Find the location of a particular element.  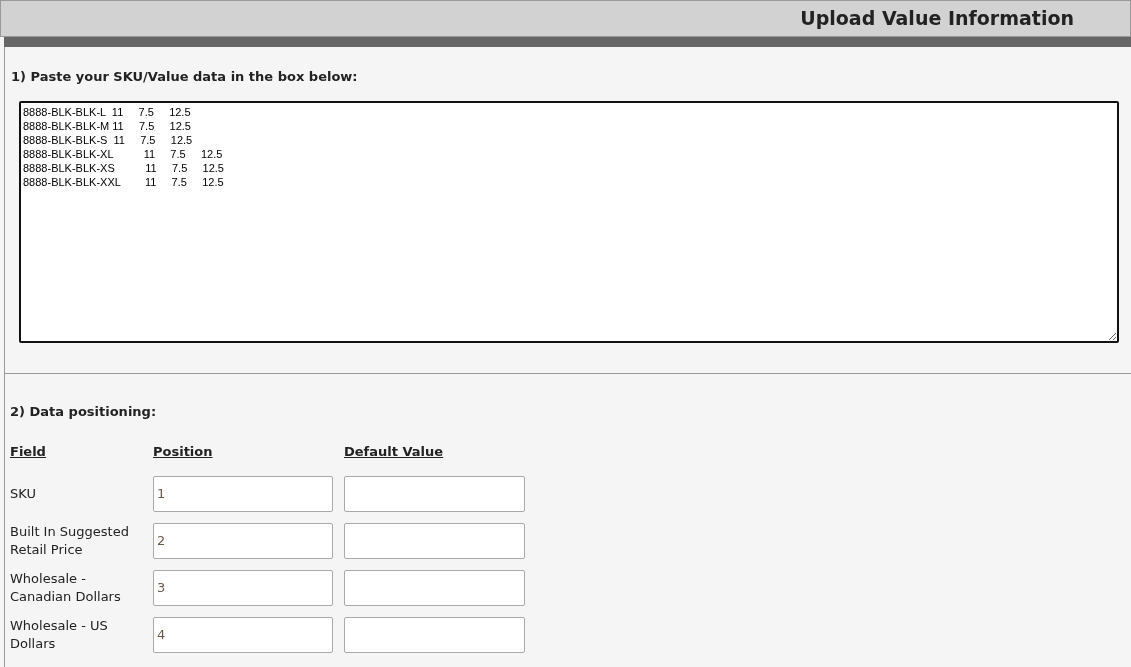

column-heading: Default Value is located at coordinates (394, 452).